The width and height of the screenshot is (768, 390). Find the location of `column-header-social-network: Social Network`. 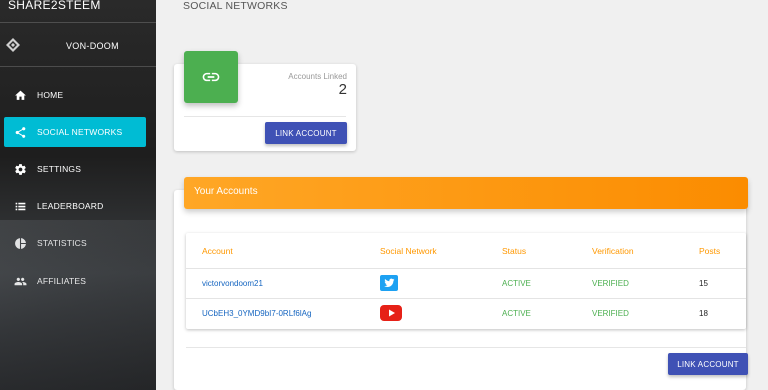

column-header-social-network: Social Network is located at coordinates (408, 251).